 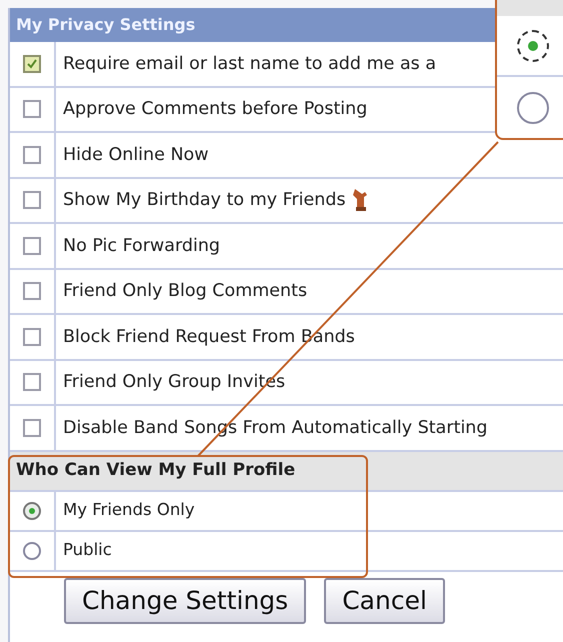 I want to click on option-label: Approve Comments before Posting, so click(x=215, y=110).